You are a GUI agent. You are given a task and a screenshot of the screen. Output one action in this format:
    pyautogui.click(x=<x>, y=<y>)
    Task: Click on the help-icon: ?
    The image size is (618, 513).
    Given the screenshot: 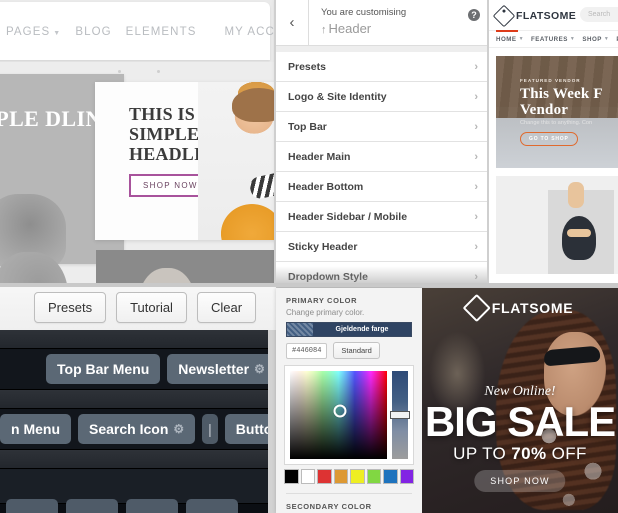 What is the action you would take?
    pyautogui.click(x=474, y=15)
    